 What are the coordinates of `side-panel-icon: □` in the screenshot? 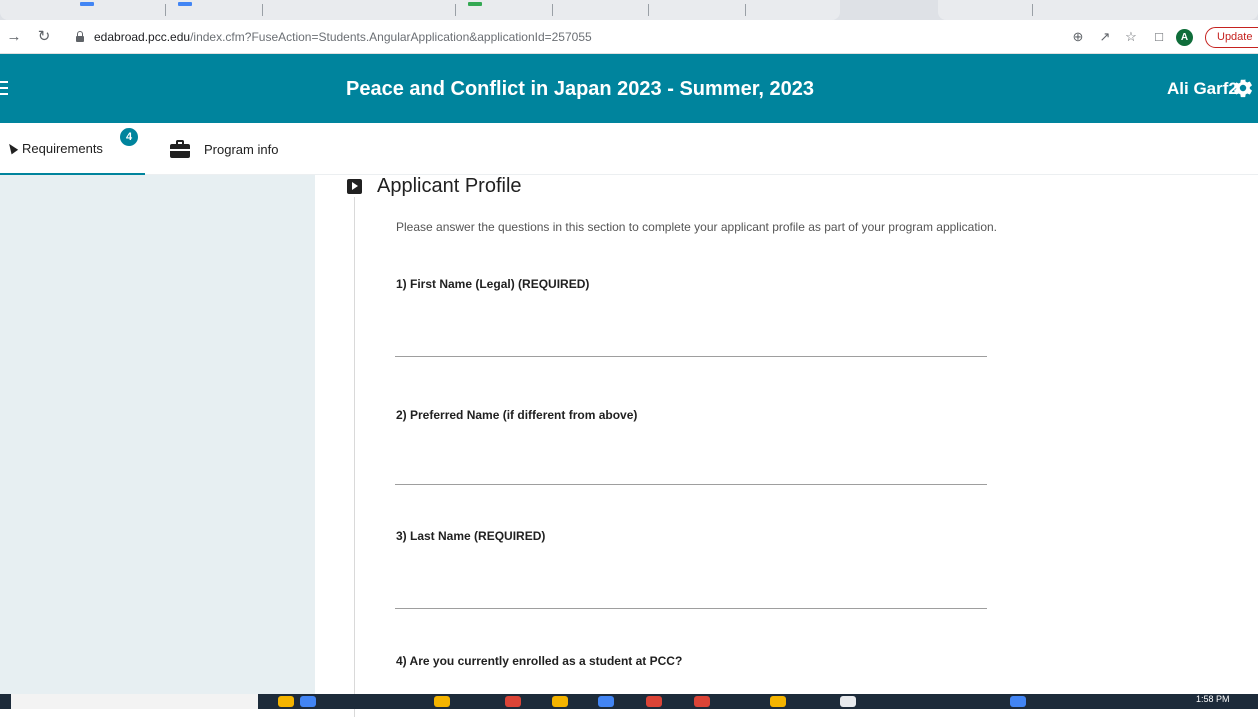 It's located at (1159, 37).